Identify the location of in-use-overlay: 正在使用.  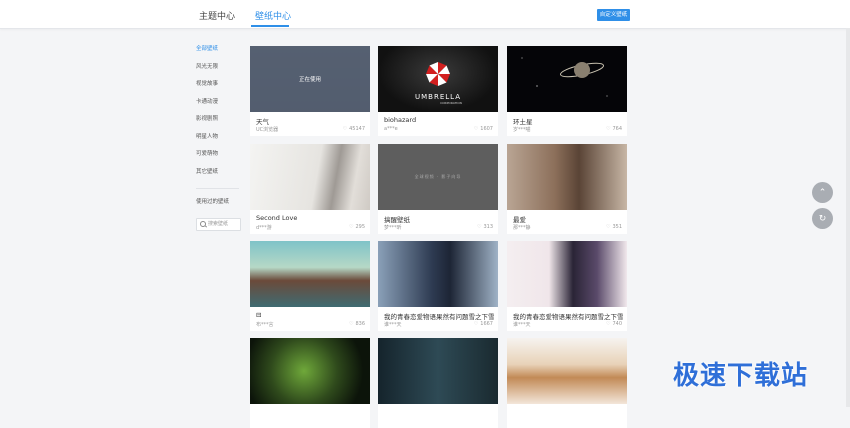
(310, 79).